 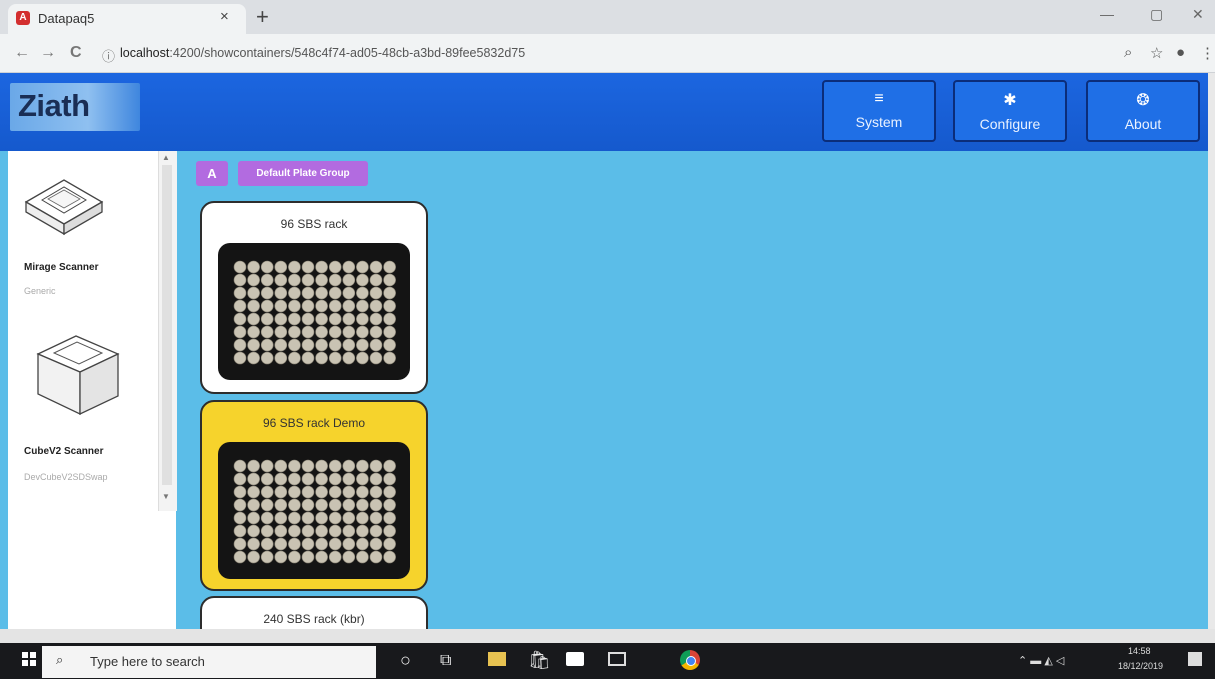 I want to click on app-window-icon, so click(x=617, y=659).